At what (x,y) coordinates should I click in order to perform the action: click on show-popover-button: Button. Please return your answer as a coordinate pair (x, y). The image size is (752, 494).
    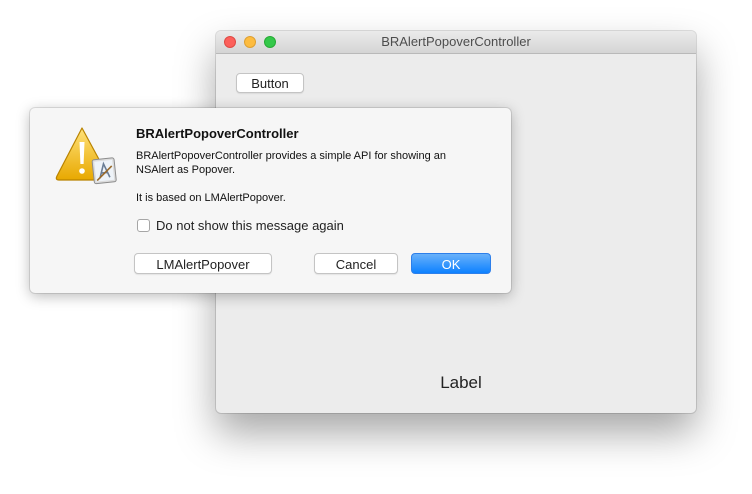
    Looking at the image, I should click on (270, 83).